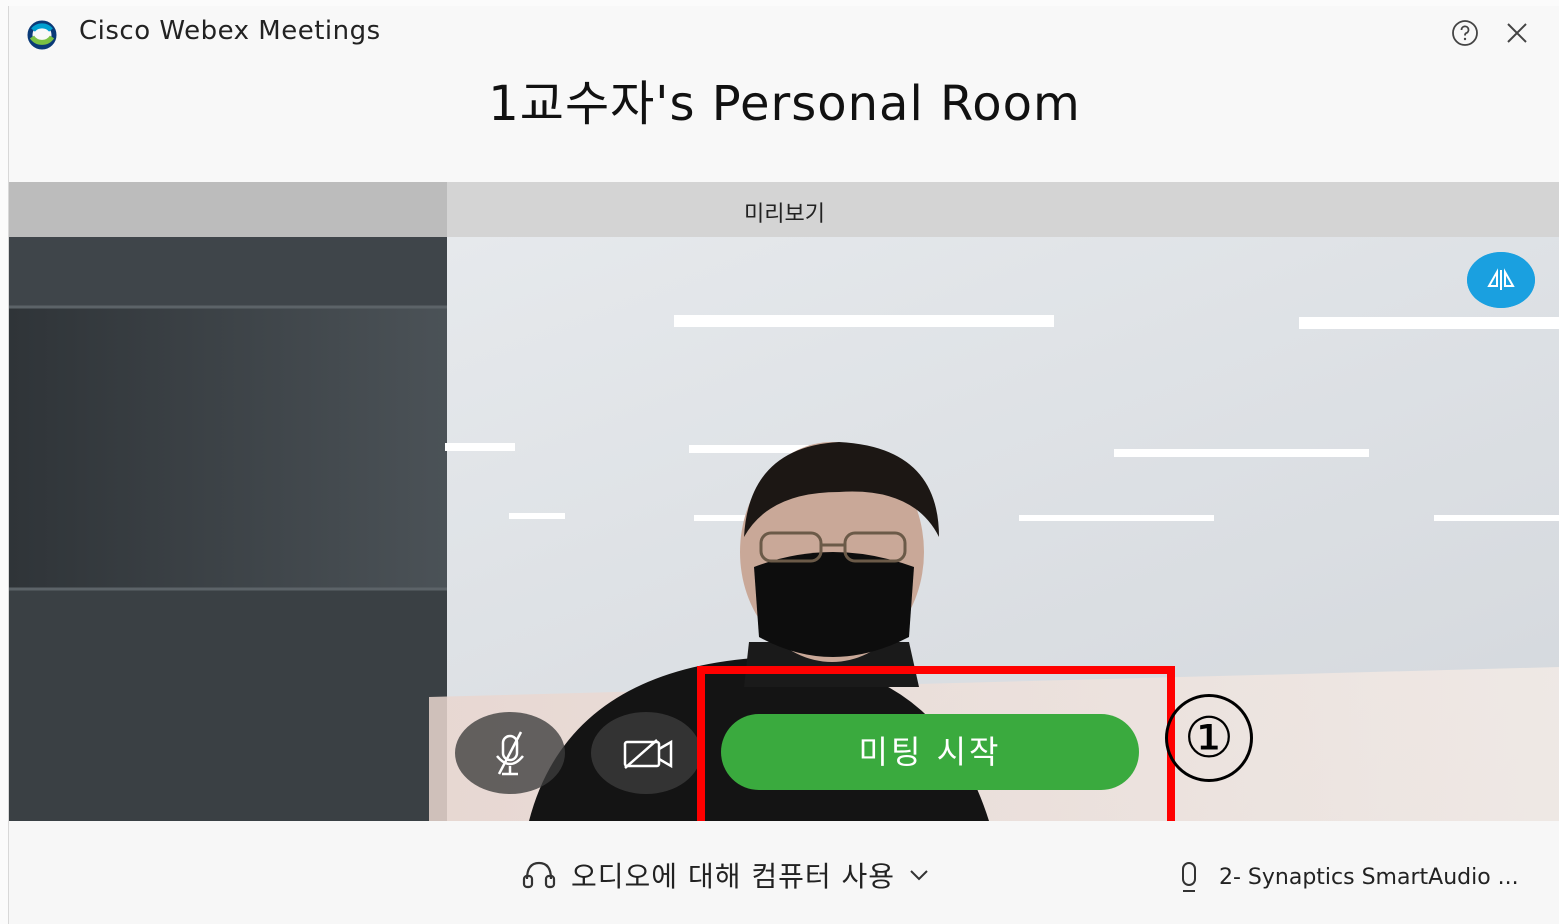 Image resolution: width=1559 pixels, height=924 pixels. I want to click on title-bar: Cisco Webex Meetings, so click(784, 31).